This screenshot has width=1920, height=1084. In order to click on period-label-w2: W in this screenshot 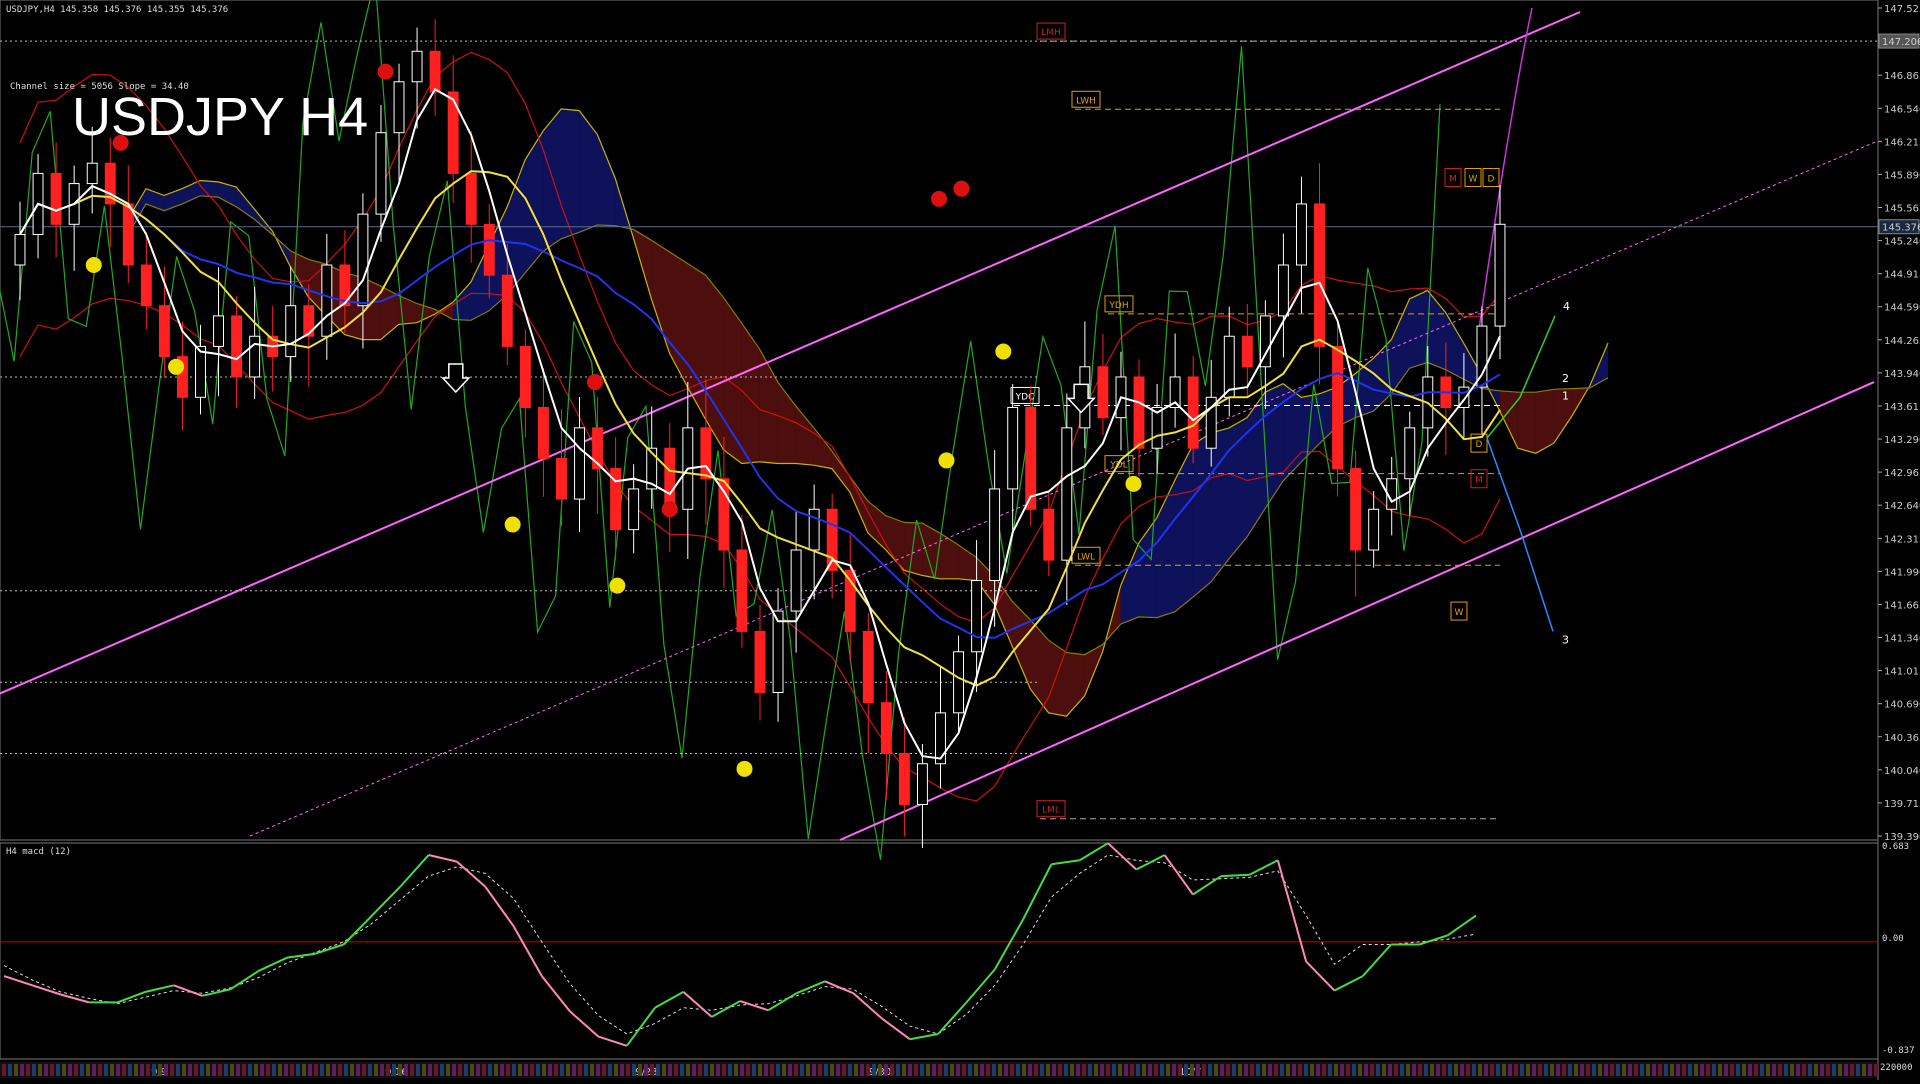, I will do `click(1459, 613)`.